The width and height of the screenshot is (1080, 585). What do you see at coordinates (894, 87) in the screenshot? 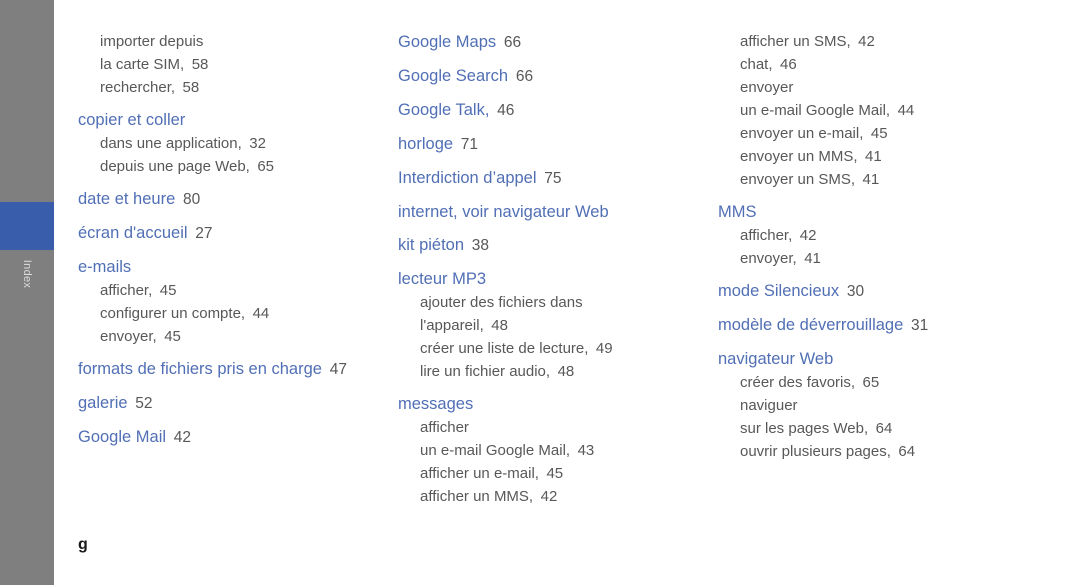
I see `index-subentry: envoyer` at bounding box center [894, 87].